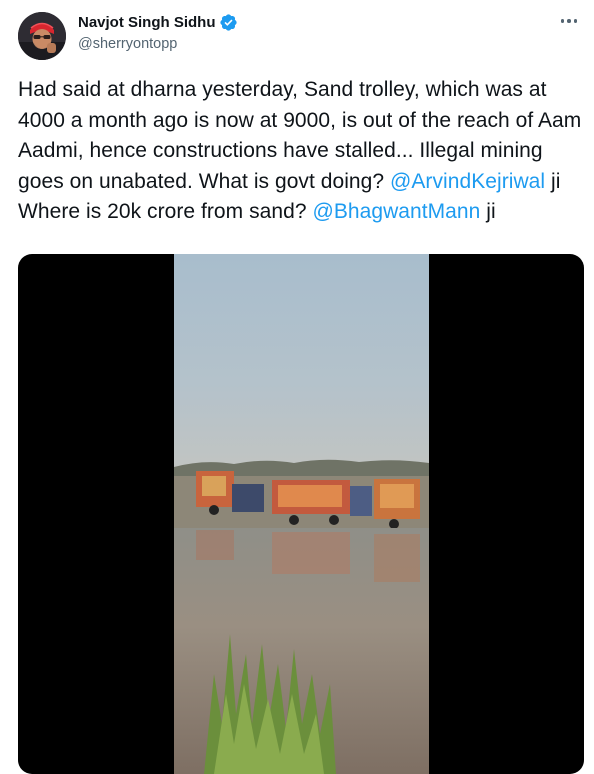  Describe the element at coordinates (158, 32) in the screenshot. I see `author-info: Navjot Singh Sidhu @sherryontopp` at that location.